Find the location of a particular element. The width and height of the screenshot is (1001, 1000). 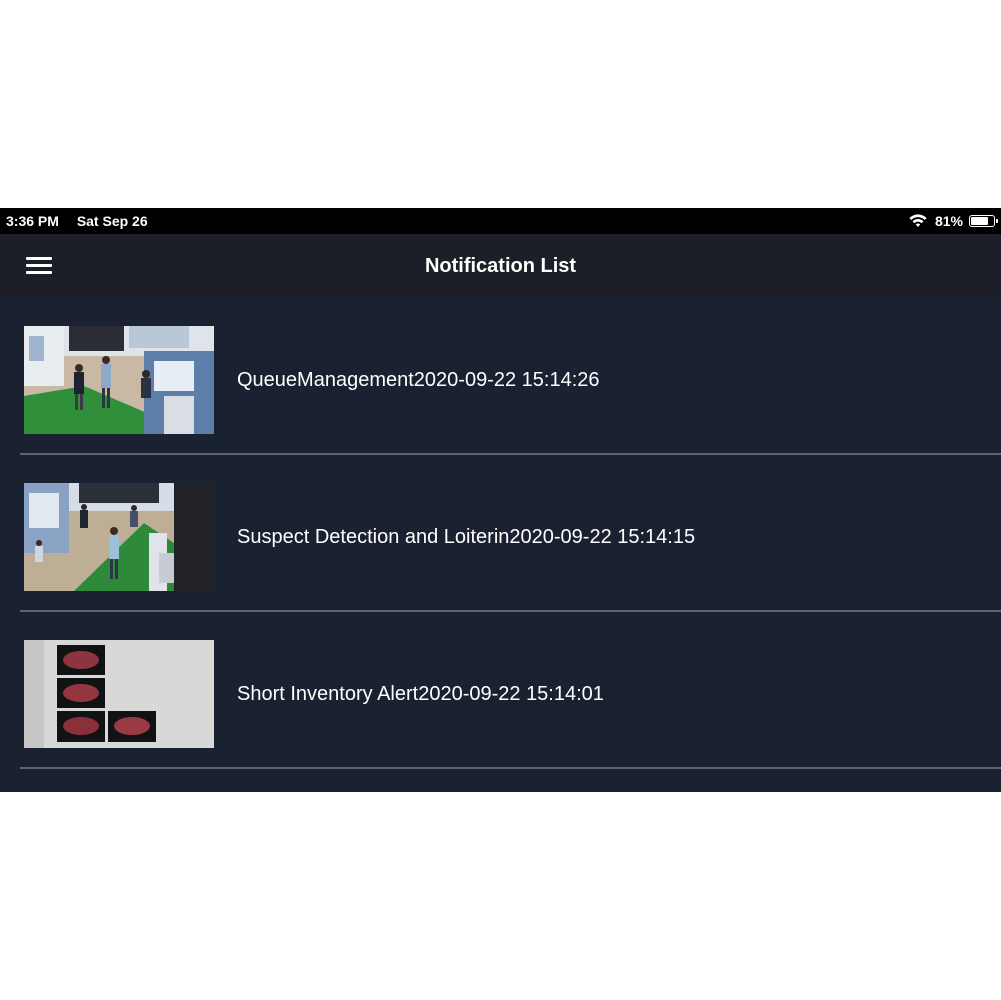

status-date: Sat Sep 26 is located at coordinates (112, 221).